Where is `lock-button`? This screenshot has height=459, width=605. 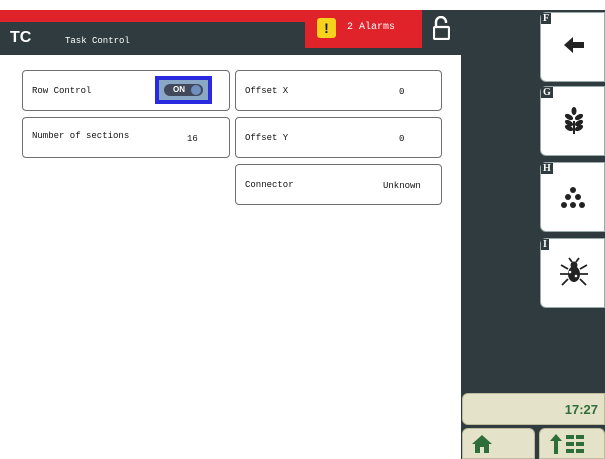 lock-button is located at coordinates (441, 29).